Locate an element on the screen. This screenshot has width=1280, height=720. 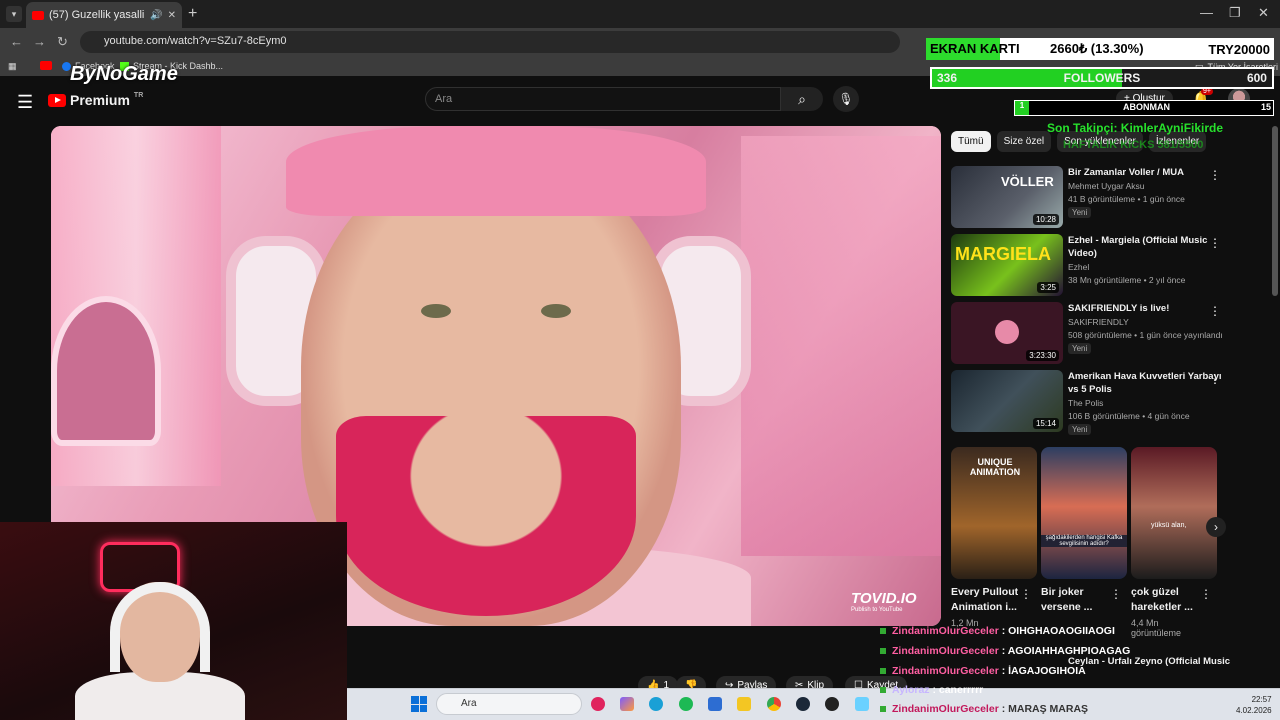
webcam-headphones is located at coordinates (160, 627).